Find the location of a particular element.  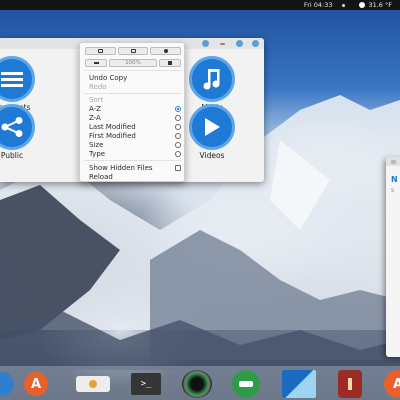

partial-window-heading: N is located at coordinates (394, 179).